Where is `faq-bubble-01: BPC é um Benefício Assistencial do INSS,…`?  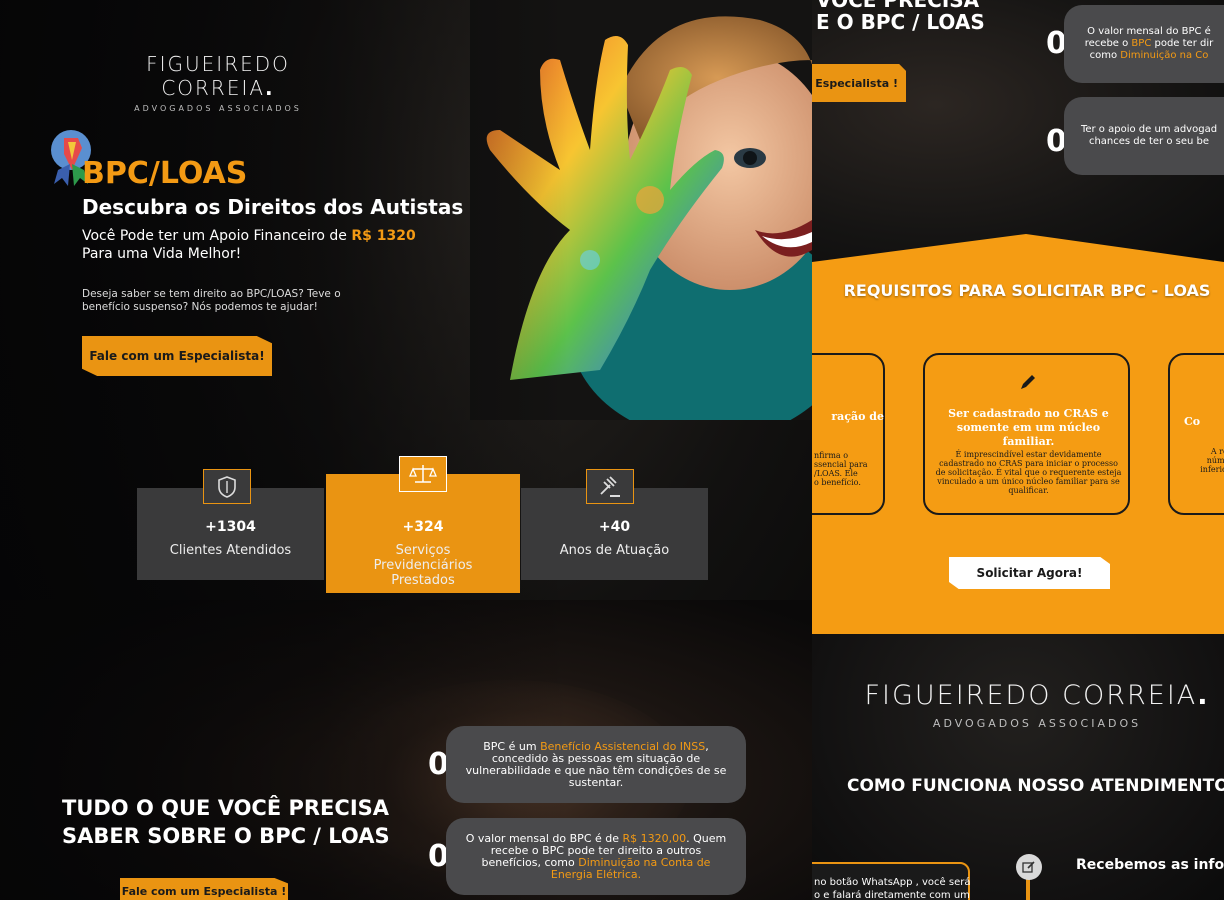
faq-bubble-01: BPC é um Benefício Assistencial do INSS,… is located at coordinates (596, 764).